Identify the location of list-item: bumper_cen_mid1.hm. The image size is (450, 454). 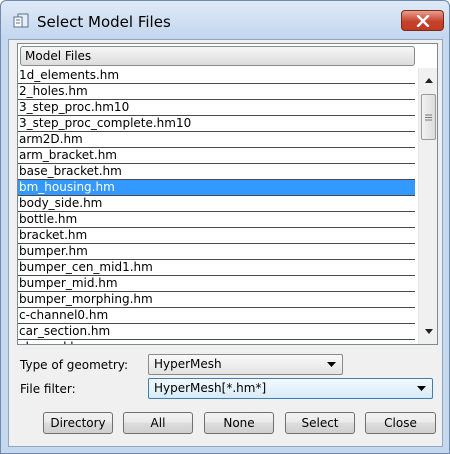
(216, 268).